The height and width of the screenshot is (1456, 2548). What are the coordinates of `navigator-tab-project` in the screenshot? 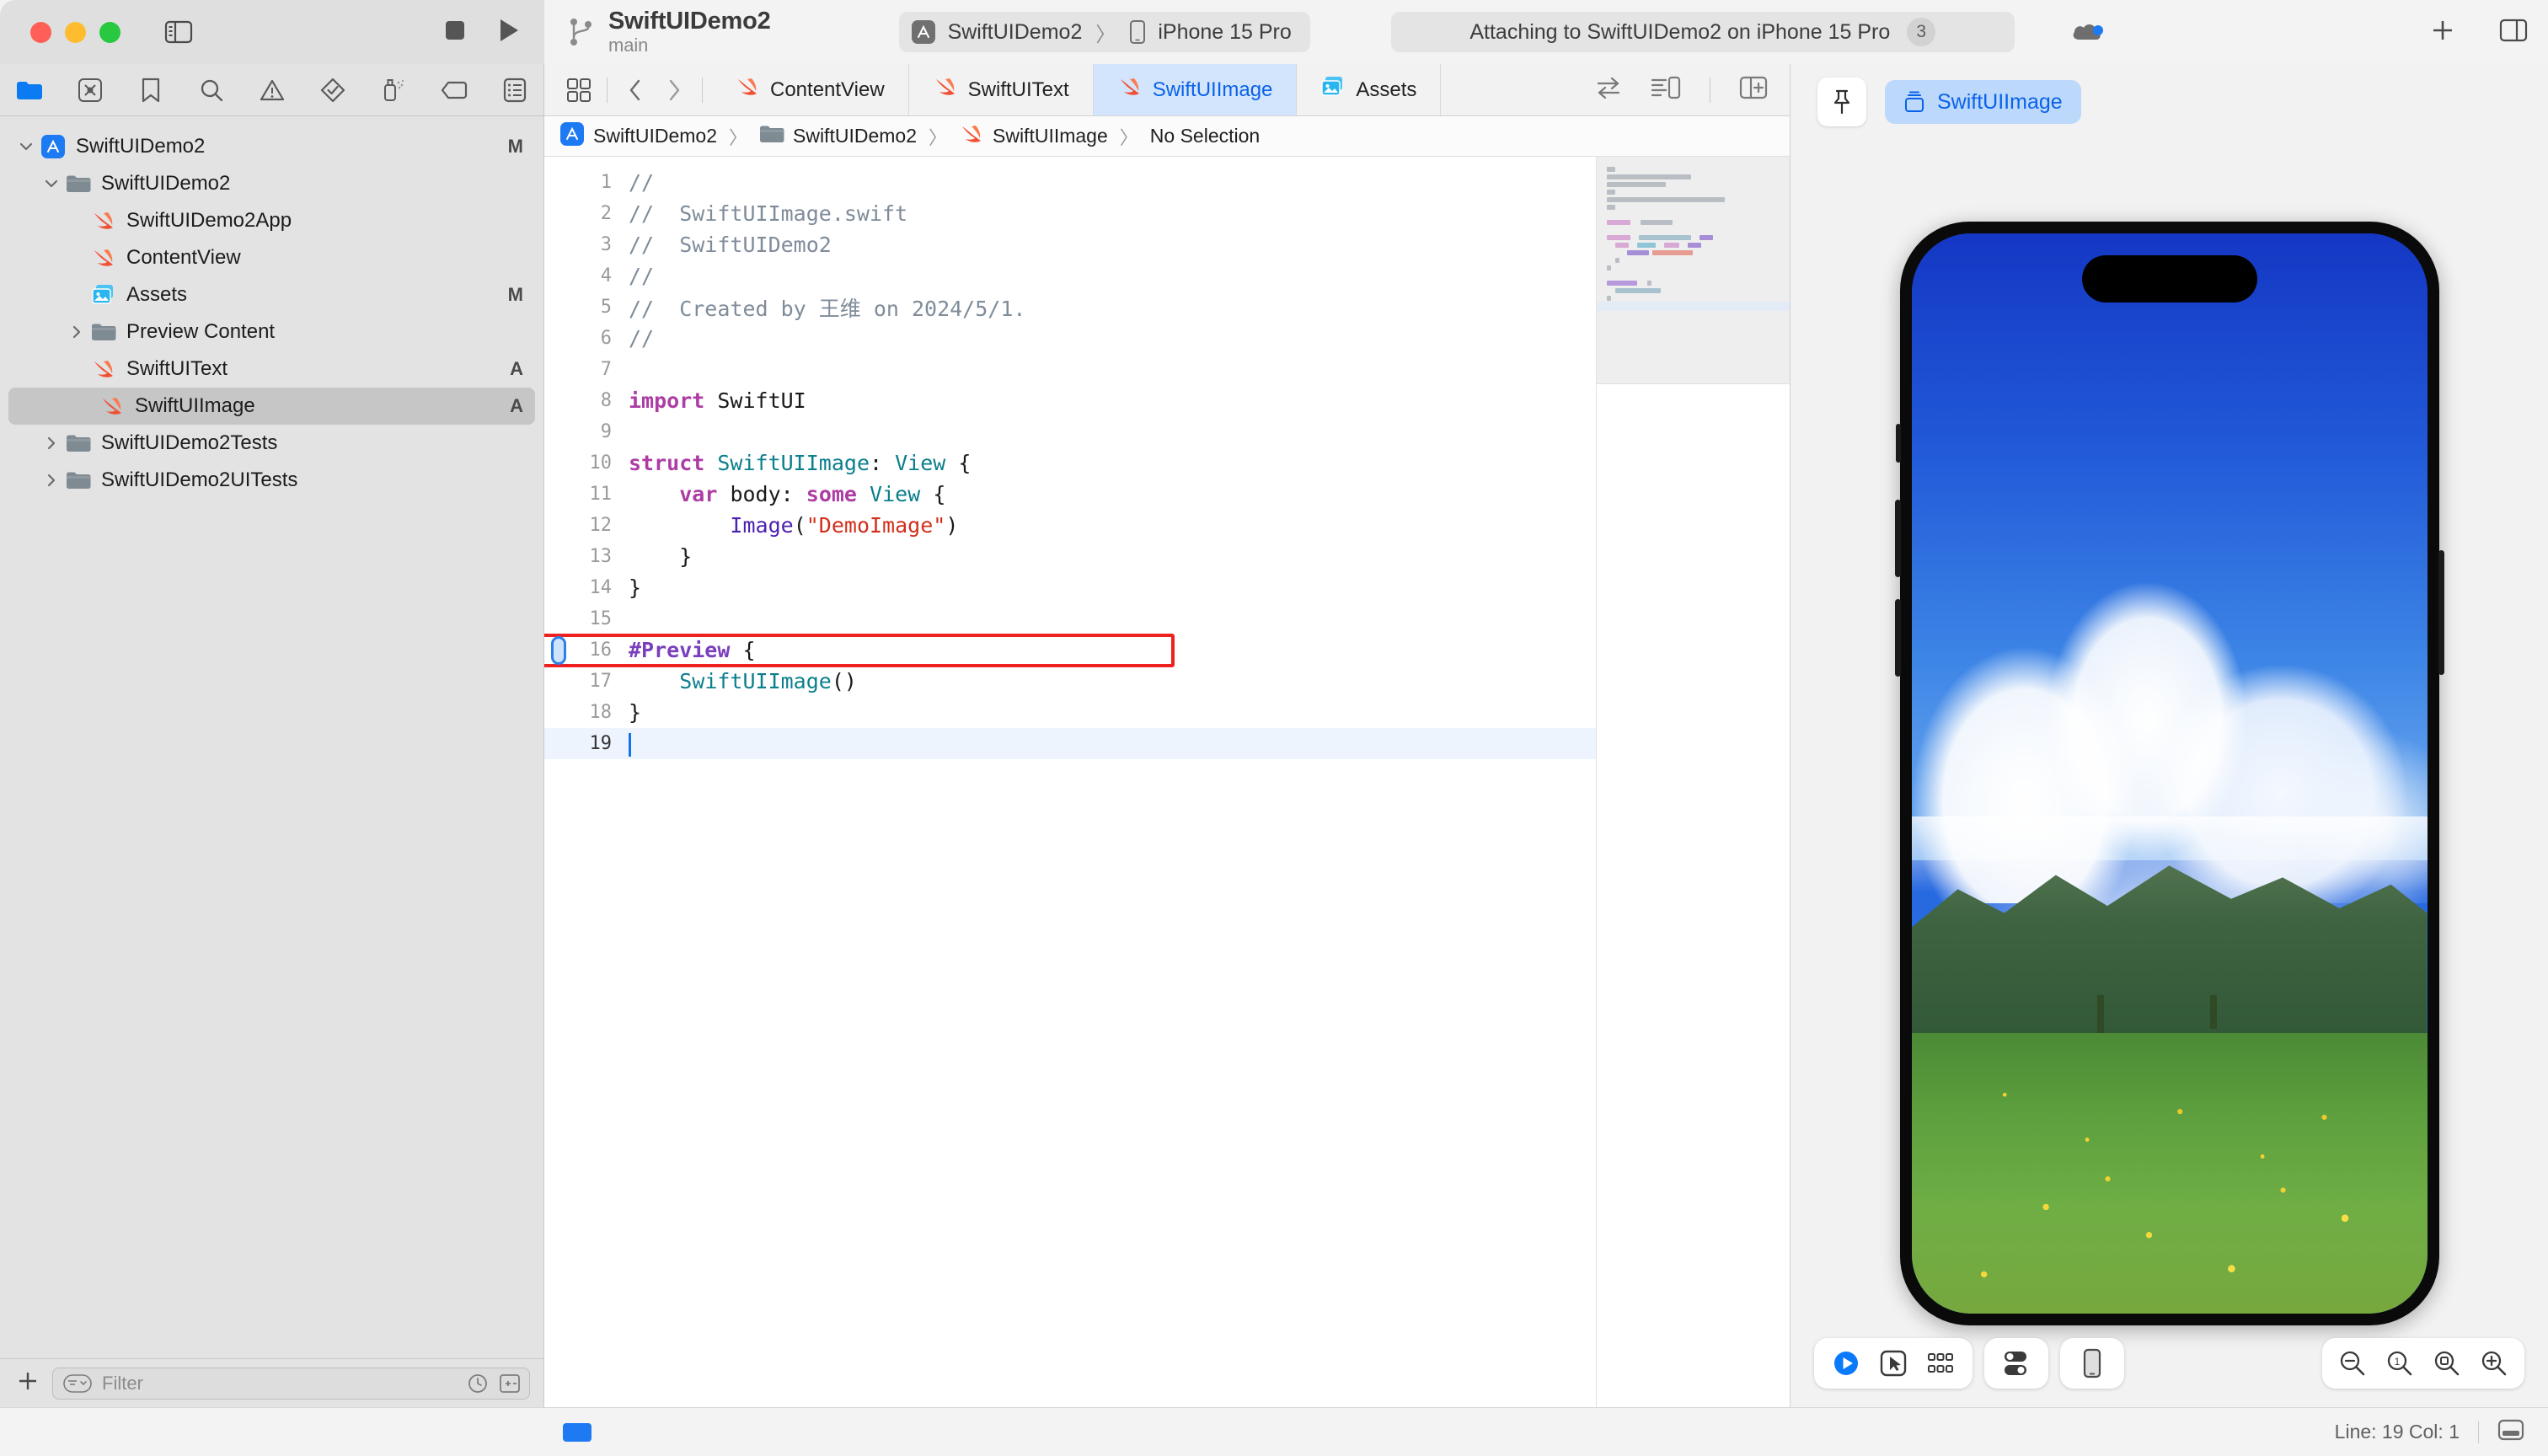 It's located at (30, 90).